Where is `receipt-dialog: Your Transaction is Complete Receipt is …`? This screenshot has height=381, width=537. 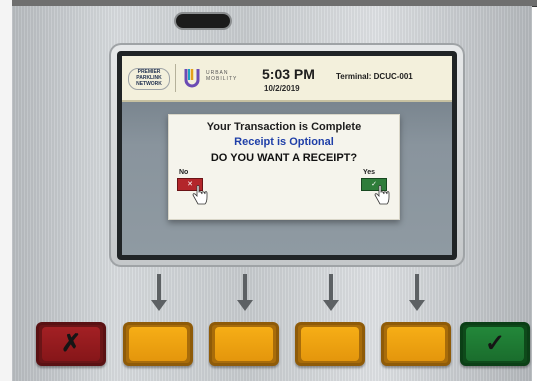 receipt-dialog: Your Transaction is Complete Receipt is … is located at coordinates (284, 167).